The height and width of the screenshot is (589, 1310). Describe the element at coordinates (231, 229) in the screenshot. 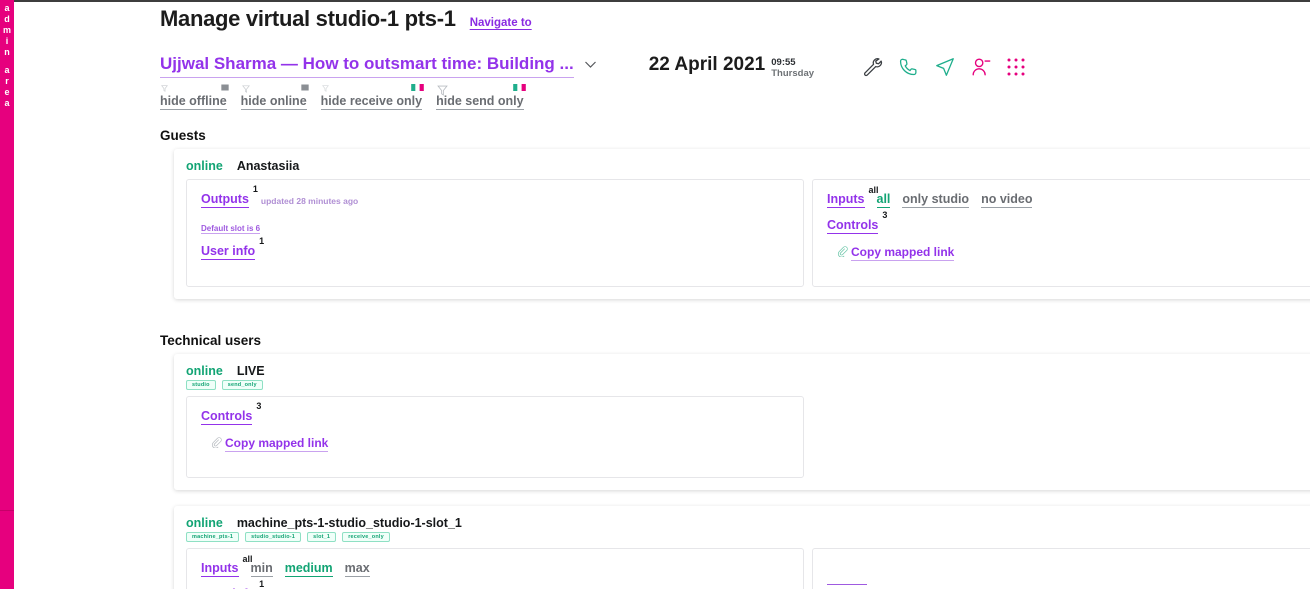

I see `default-slot-link: Default slot is 6` at that location.